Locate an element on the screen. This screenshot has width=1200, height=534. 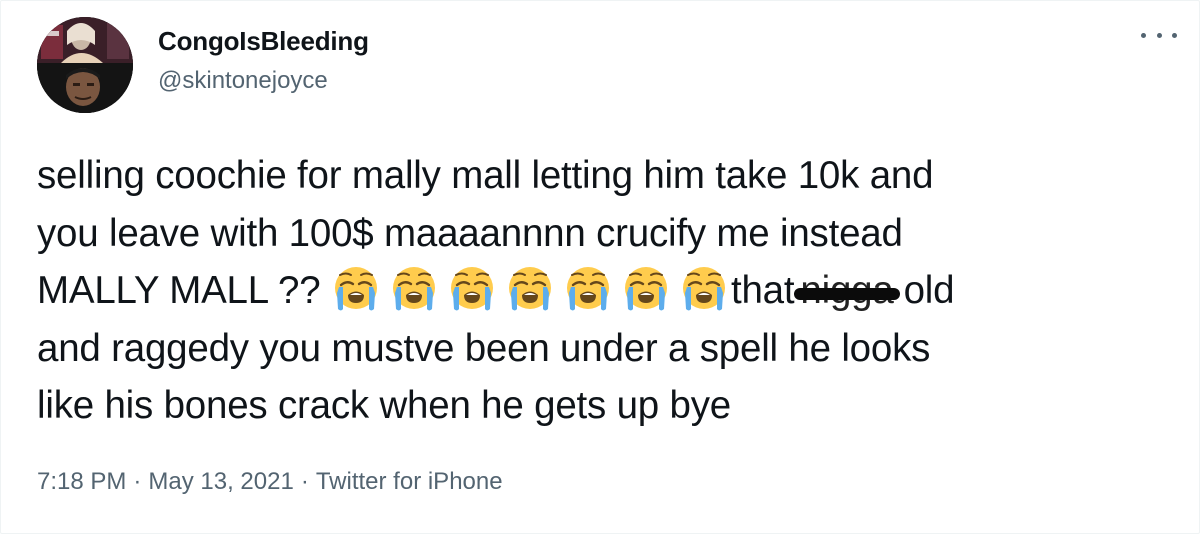
tweet-source: Twitter for iPhone is located at coordinates (409, 481).